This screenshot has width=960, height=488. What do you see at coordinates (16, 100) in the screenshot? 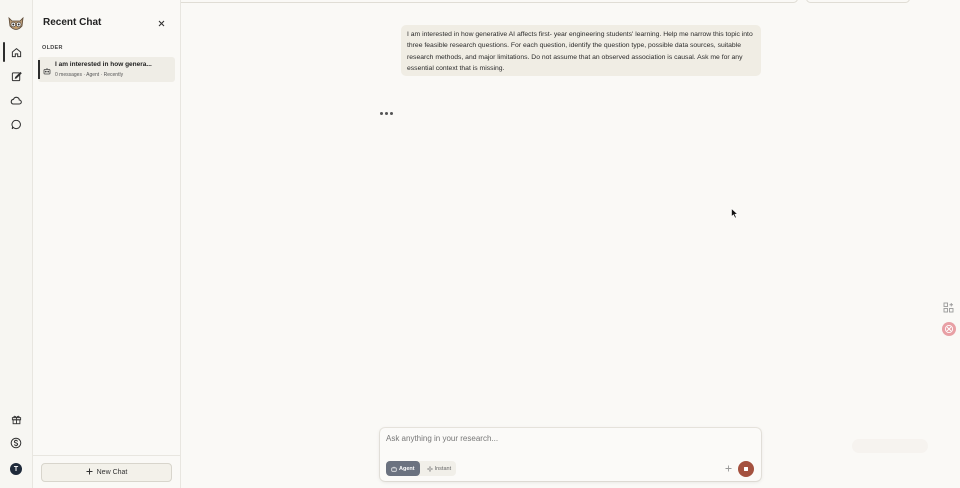
I see `cloud-icon` at bounding box center [16, 100].